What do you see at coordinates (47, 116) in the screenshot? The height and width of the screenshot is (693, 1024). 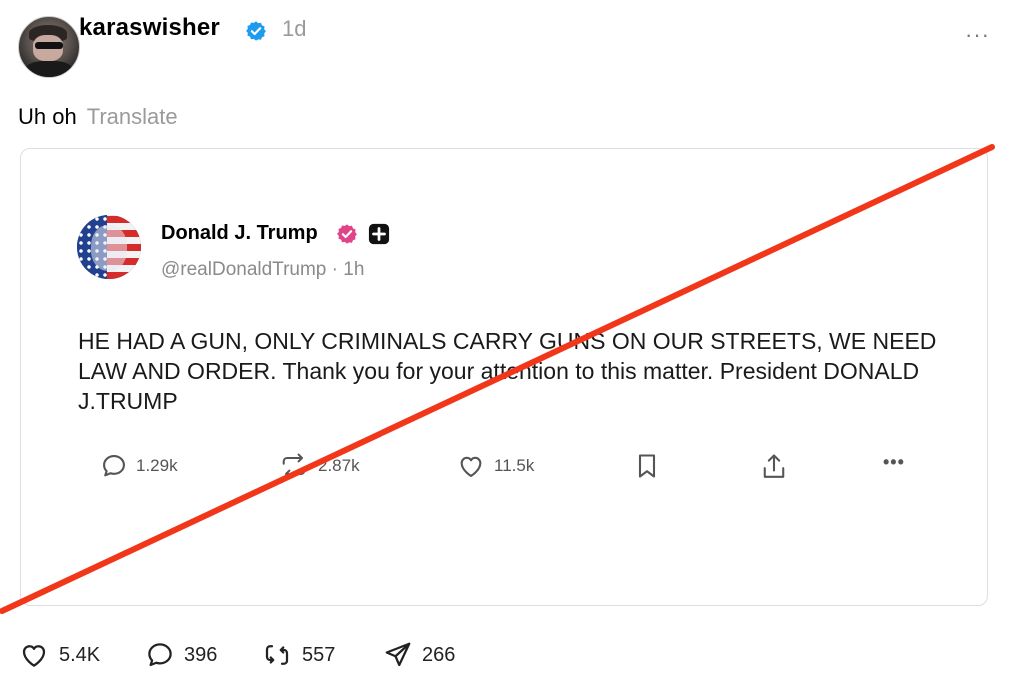 I see `caption-text: Uh oh` at bounding box center [47, 116].